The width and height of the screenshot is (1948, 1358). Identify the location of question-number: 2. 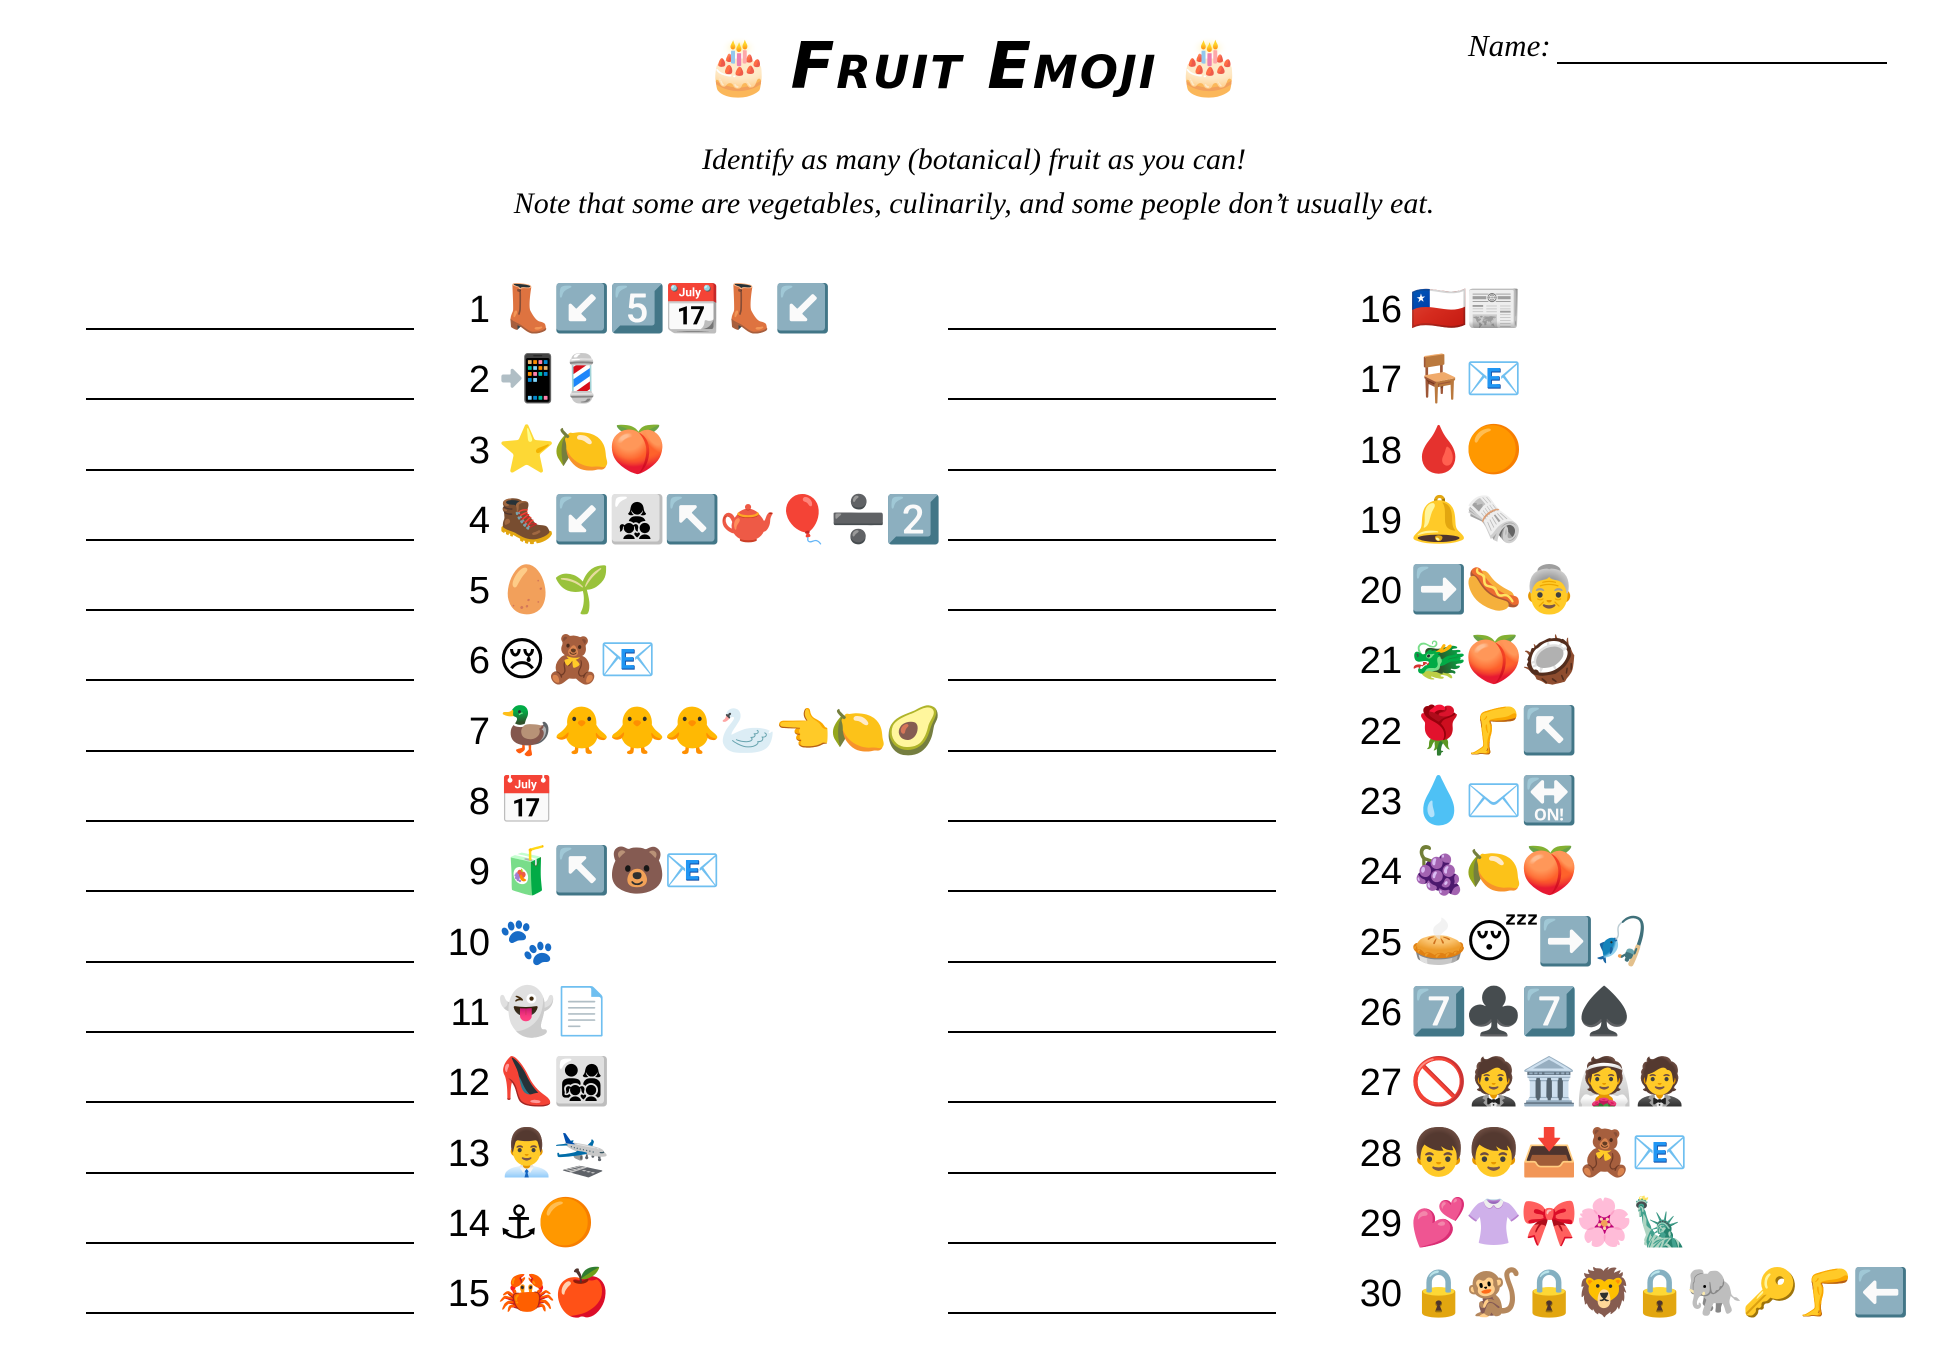
(479, 380).